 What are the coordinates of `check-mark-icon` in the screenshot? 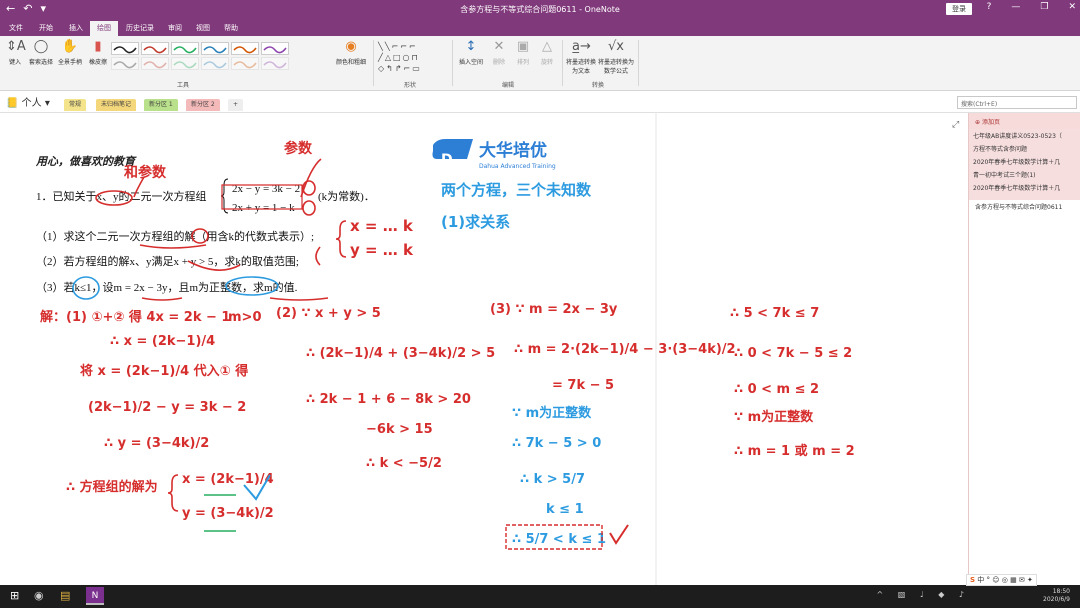 It's located at (619, 534).